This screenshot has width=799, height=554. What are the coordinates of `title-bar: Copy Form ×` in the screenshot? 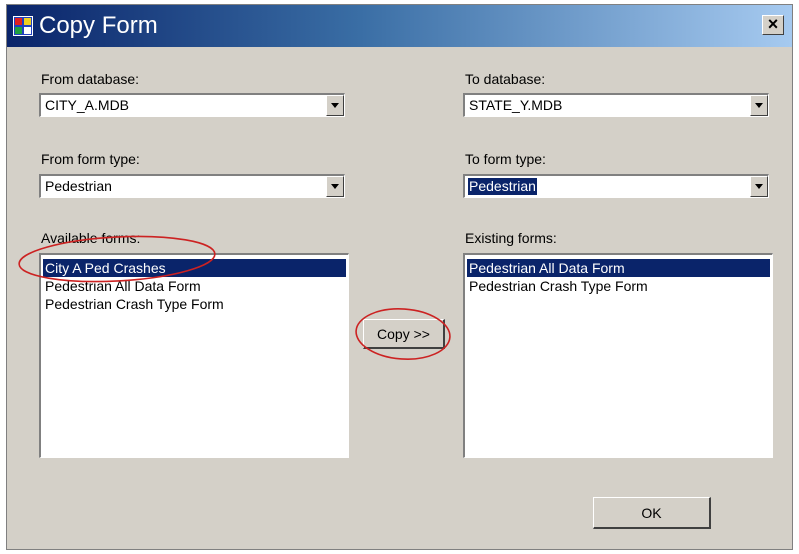 It's located at (399, 26).